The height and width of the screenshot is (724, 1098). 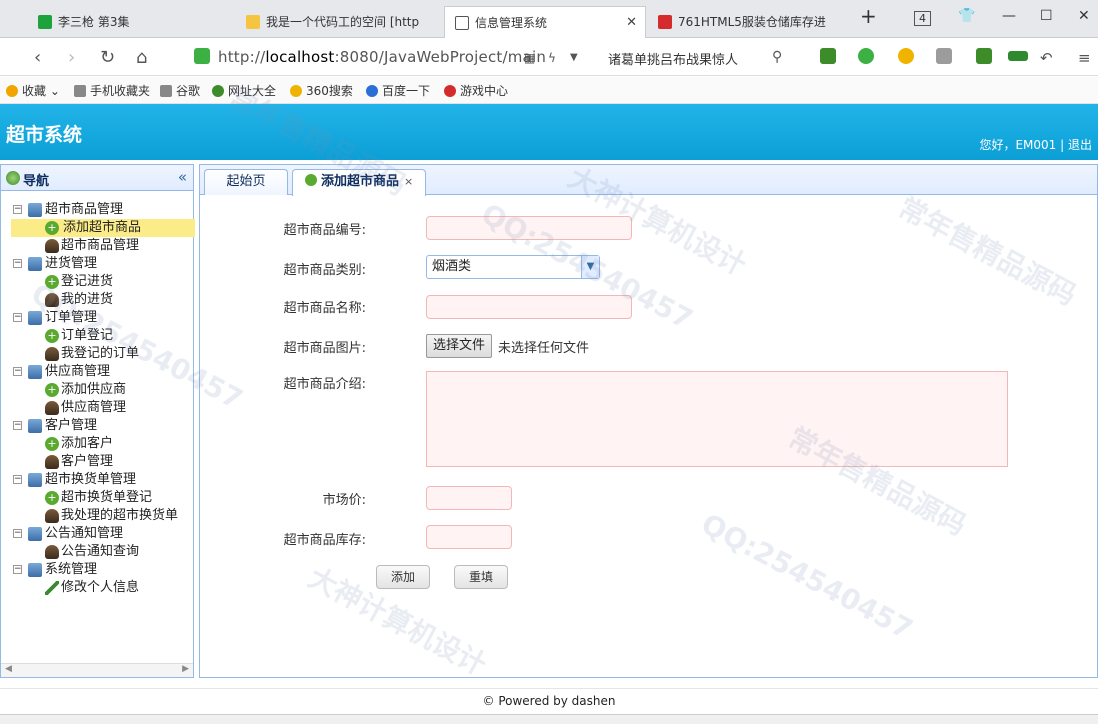 I want to click on tree-label: 系统管理, so click(x=71, y=569).